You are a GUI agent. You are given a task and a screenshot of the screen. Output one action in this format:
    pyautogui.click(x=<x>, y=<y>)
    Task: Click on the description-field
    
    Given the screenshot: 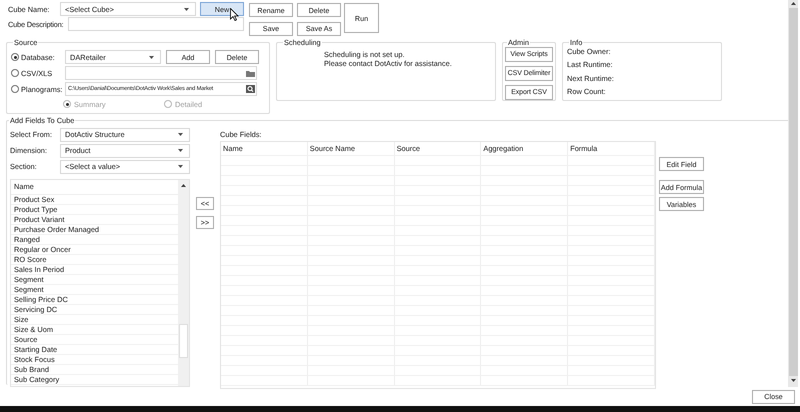 What is the action you would take?
    pyautogui.click(x=156, y=24)
    